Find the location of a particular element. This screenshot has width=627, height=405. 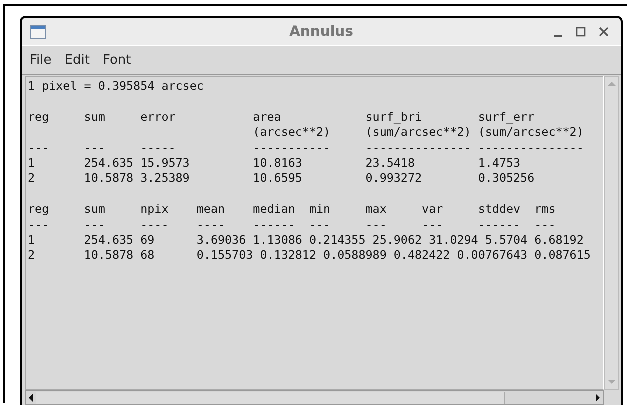

output-line: 1 254.635 69 3.69036 1.13086 0.214355 25.9062 31.0294 5.5704 6.68192 is located at coordinates (306, 239).